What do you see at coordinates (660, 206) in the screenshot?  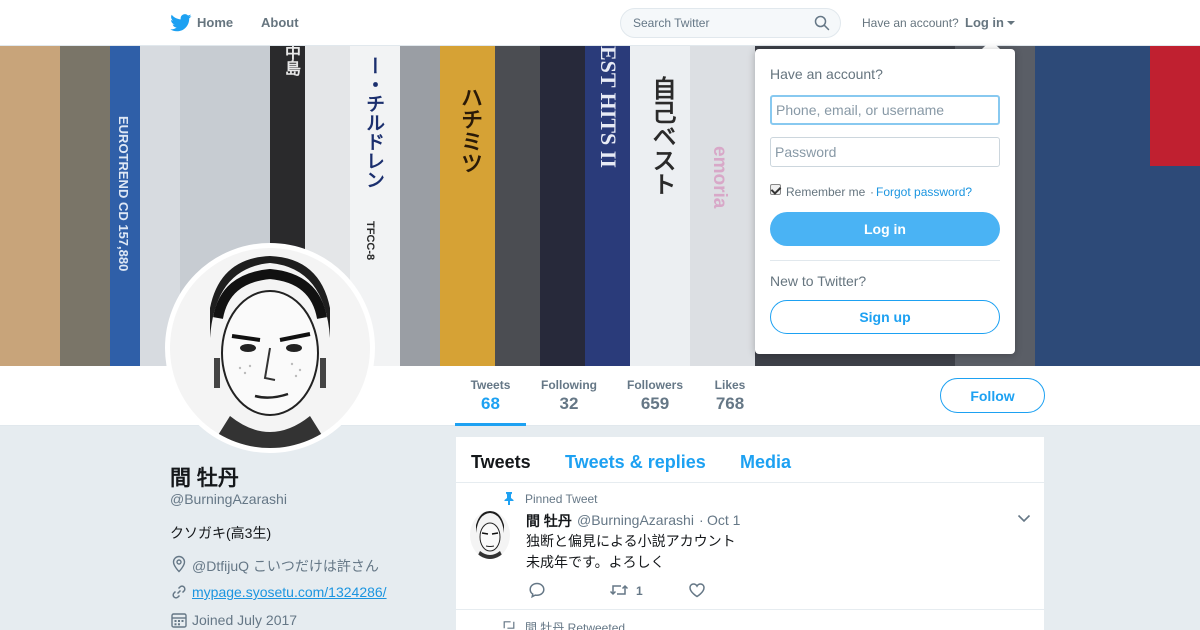 I see `banner-spine: 自己ベスト` at bounding box center [660, 206].